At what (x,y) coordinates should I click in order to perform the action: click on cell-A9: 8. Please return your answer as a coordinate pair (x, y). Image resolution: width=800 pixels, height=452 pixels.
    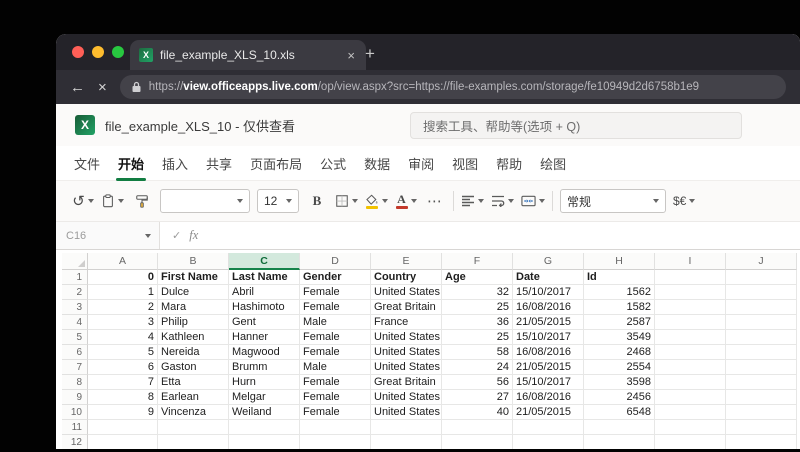
    Looking at the image, I should click on (123, 397).